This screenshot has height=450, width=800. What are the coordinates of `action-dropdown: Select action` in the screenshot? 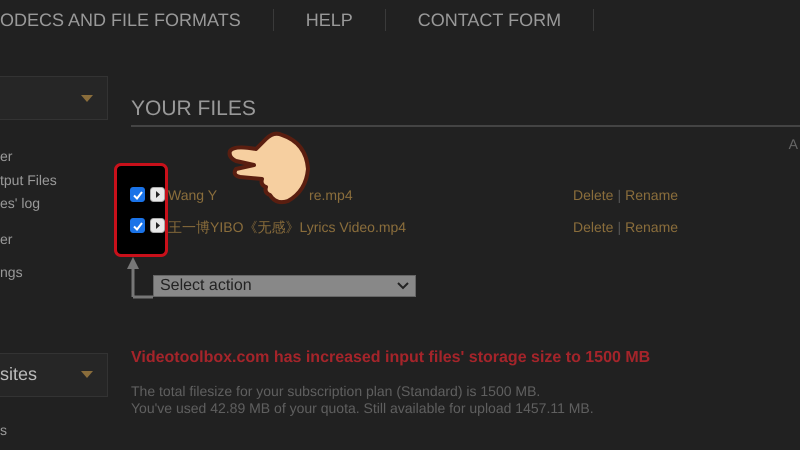 It's located at (284, 286).